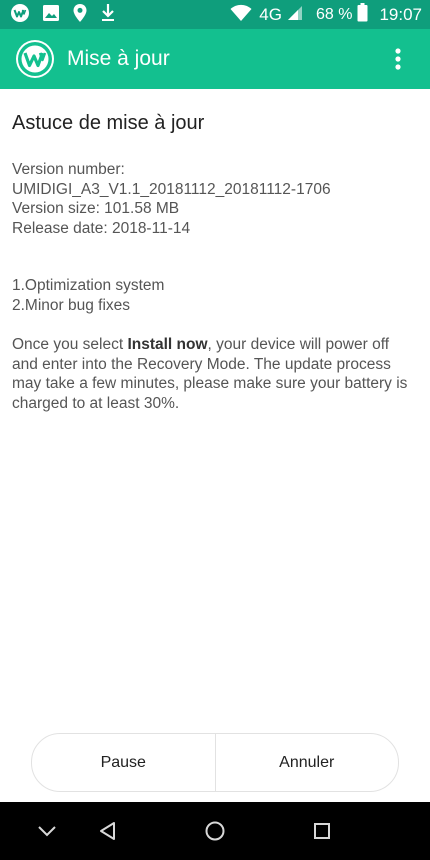  Describe the element at coordinates (51, 15) in the screenshot. I see `image-icon` at that location.